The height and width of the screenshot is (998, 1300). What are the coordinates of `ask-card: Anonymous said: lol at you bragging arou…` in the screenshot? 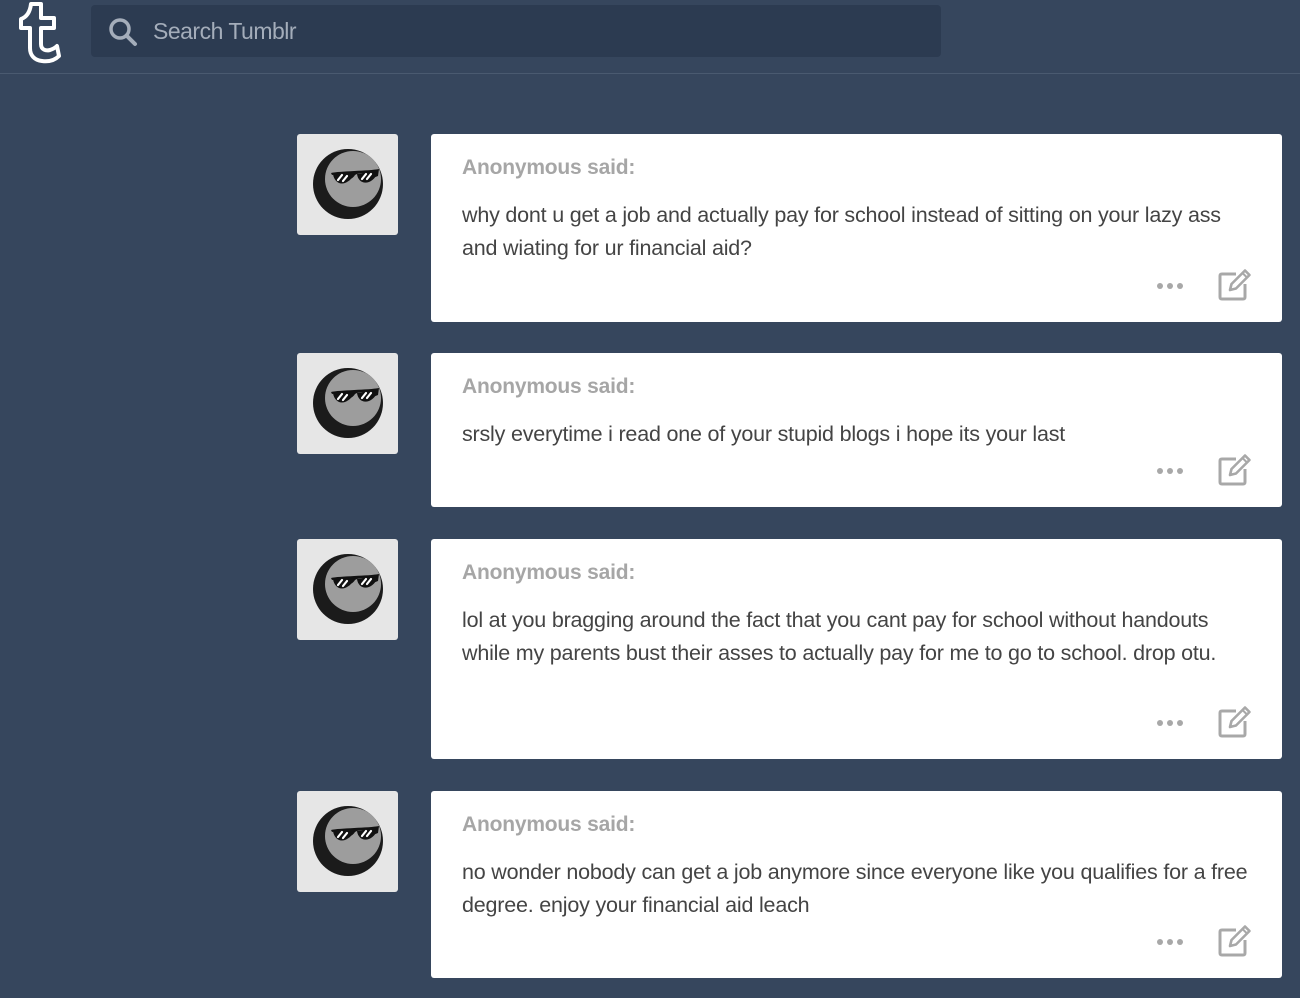 It's located at (856, 649).